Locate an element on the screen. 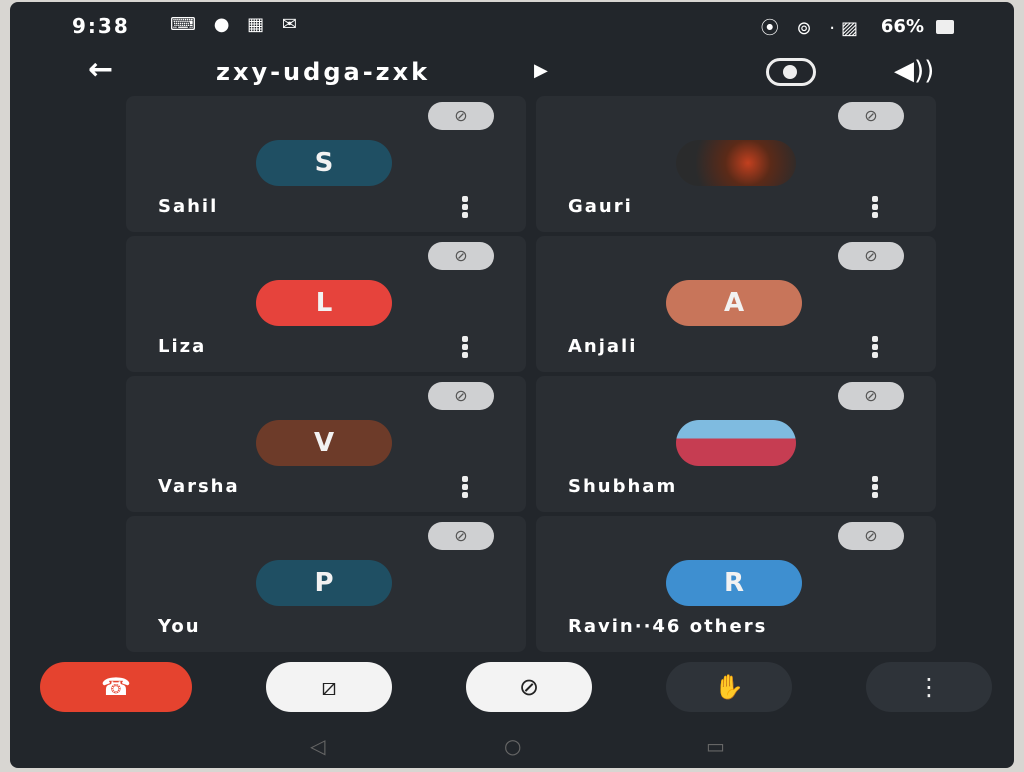 The image size is (1024, 772). call-controls: ☎ ⧄ ⊘ ✋ ⋮ is located at coordinates (512, 691).